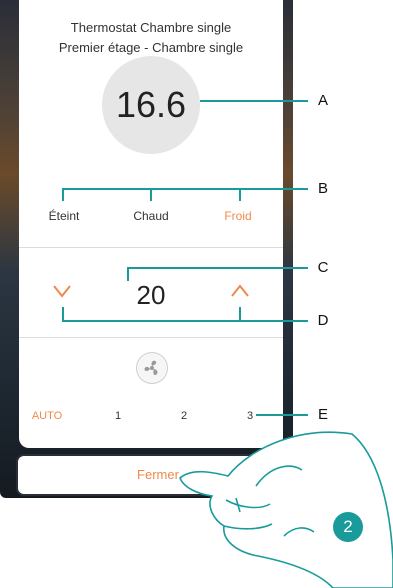 The image size is (393, 588). What do you see at coordinates (323, 267) in the screenshot?
I see `callout-label-c: C` at bounding box center [323, 267].